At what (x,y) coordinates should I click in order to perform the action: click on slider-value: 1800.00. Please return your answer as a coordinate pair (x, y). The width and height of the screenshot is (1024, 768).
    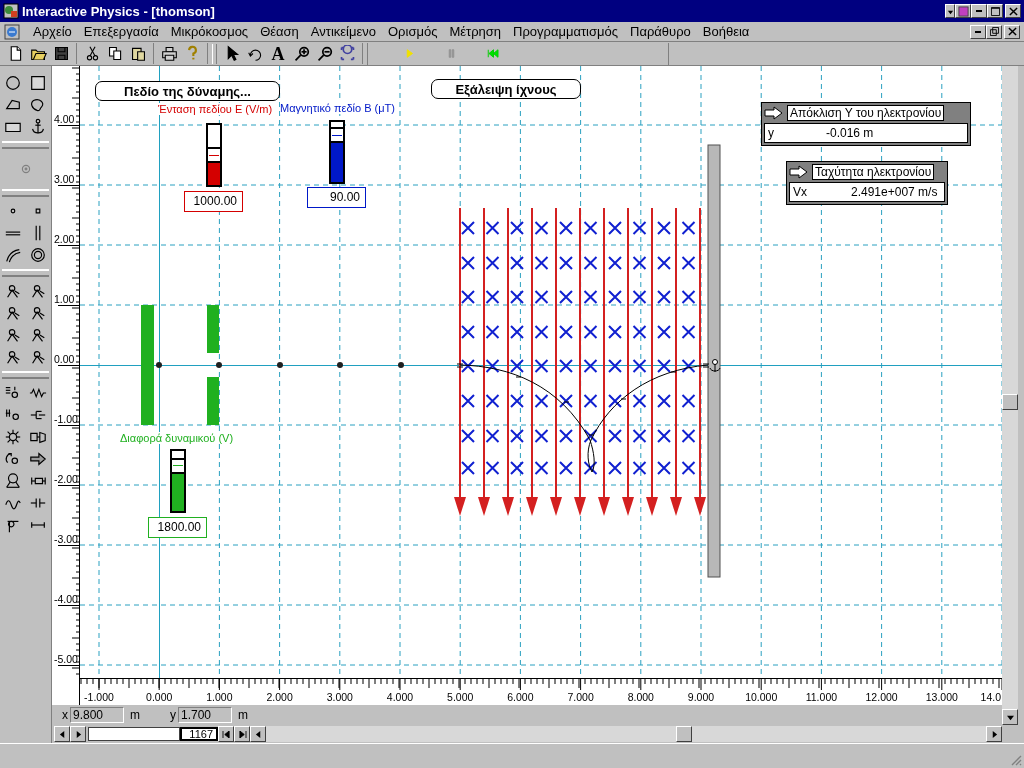
    Looking at the image, I should click on (177, 527).